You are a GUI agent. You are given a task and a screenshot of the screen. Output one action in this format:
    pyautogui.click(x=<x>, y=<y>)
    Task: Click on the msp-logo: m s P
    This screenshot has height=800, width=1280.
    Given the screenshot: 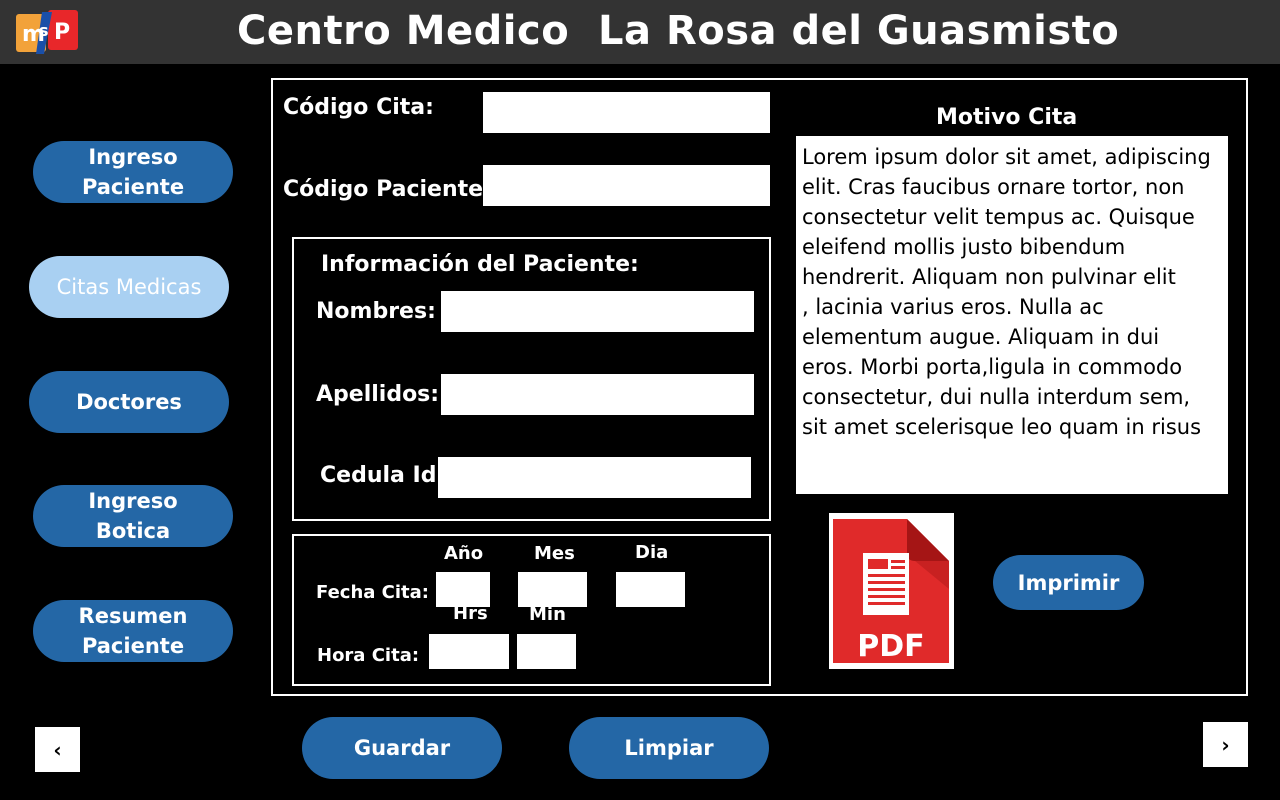 What is the action you would take?
    pyautogui.click(x=48, y=32)
    